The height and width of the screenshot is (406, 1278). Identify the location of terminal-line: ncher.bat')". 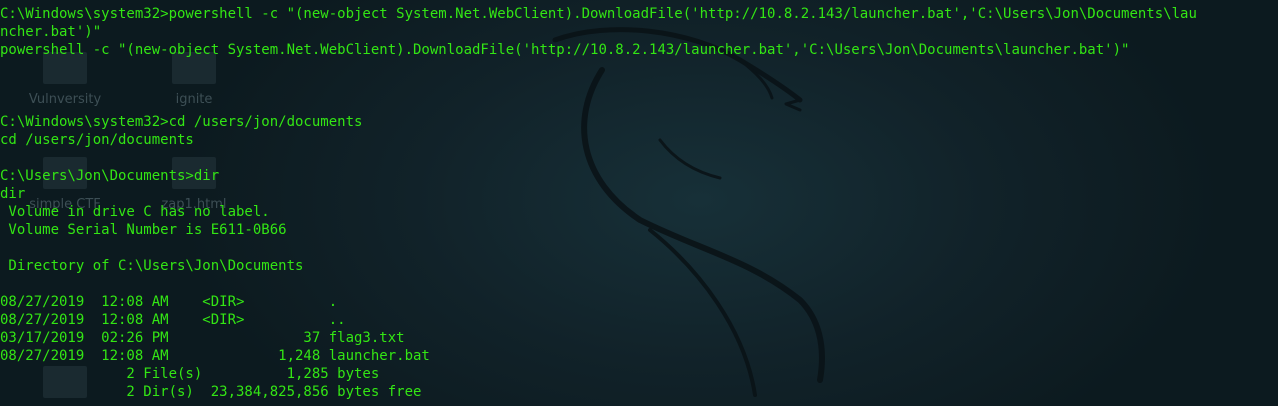
(51, 32).